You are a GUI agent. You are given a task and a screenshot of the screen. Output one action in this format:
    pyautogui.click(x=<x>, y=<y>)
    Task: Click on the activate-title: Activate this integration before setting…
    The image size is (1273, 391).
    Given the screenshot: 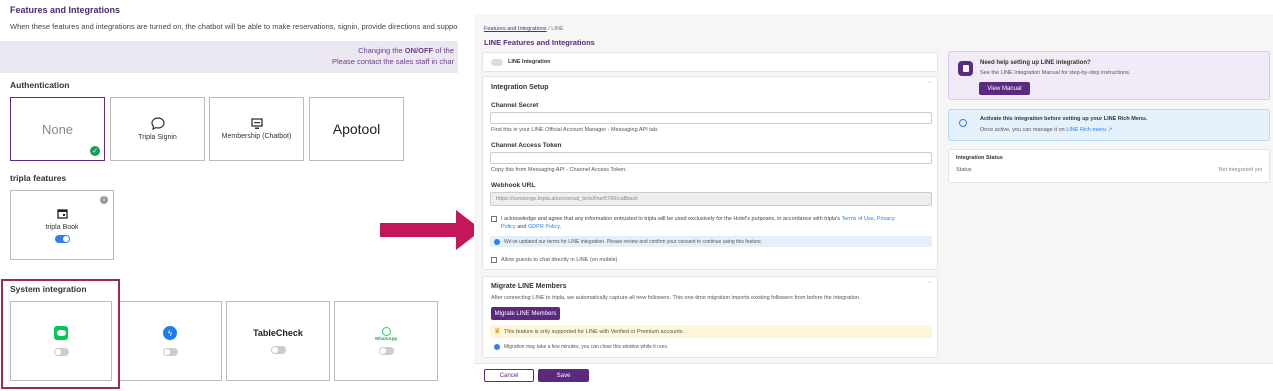 What is the action you would take?
    pyautogui.click(x=1064, y=119)
    